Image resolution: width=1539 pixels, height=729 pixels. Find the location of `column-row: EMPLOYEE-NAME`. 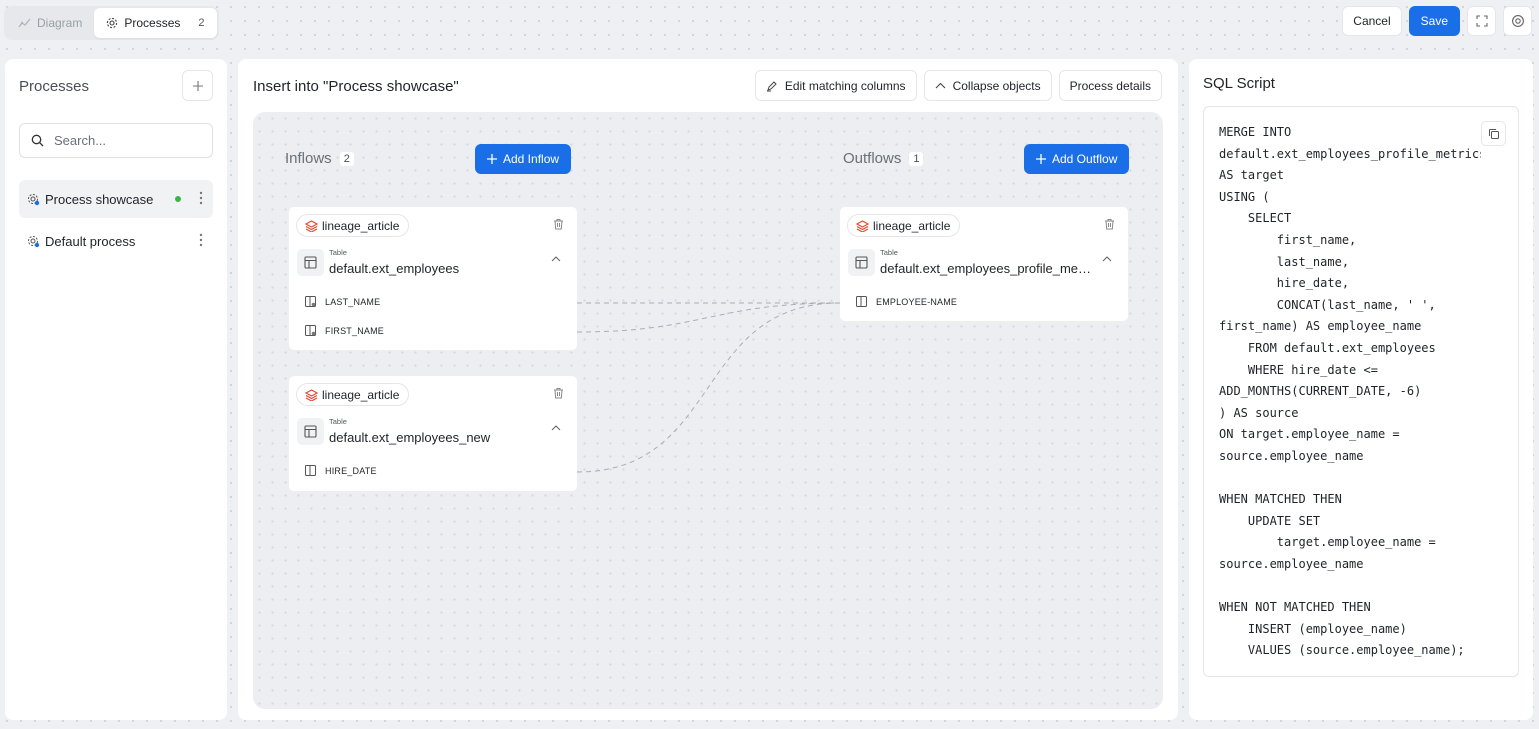

column-row: EMPLOYEE-NAME is located at coordinates (906, 301).